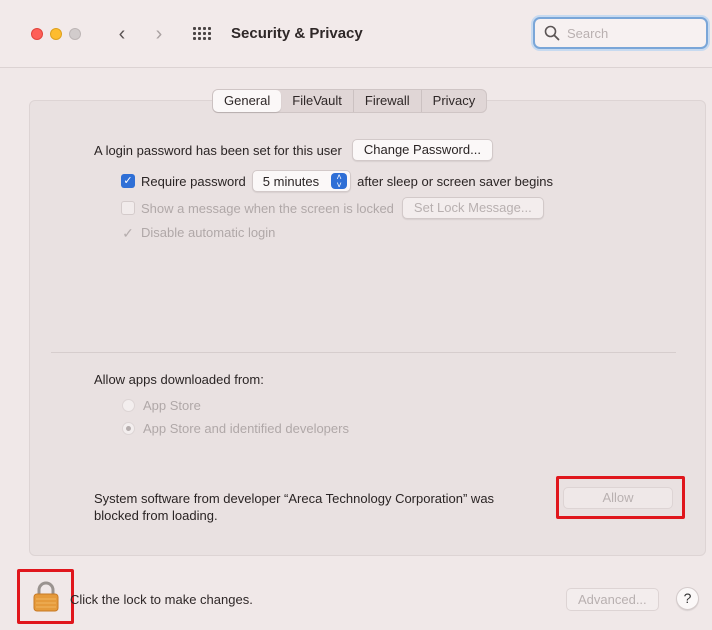 This screenshot has width=712, height=630. I want to click on tab-privacy: Privacy, so click(454, 101).